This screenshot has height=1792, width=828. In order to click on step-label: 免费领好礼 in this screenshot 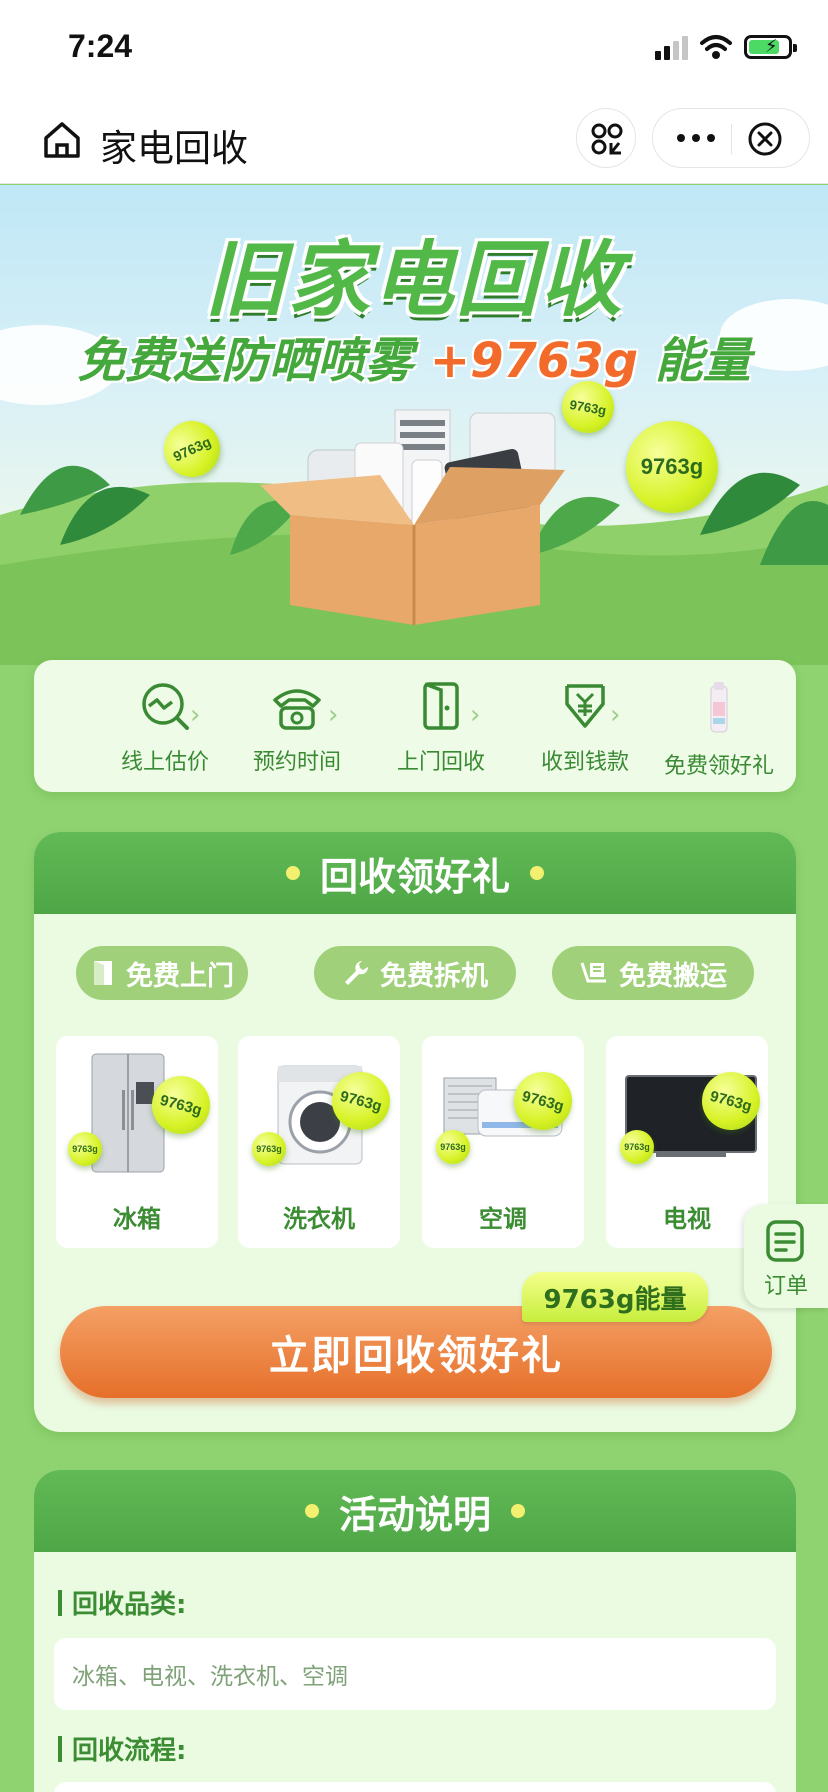, I will do `click(718, 766)`.